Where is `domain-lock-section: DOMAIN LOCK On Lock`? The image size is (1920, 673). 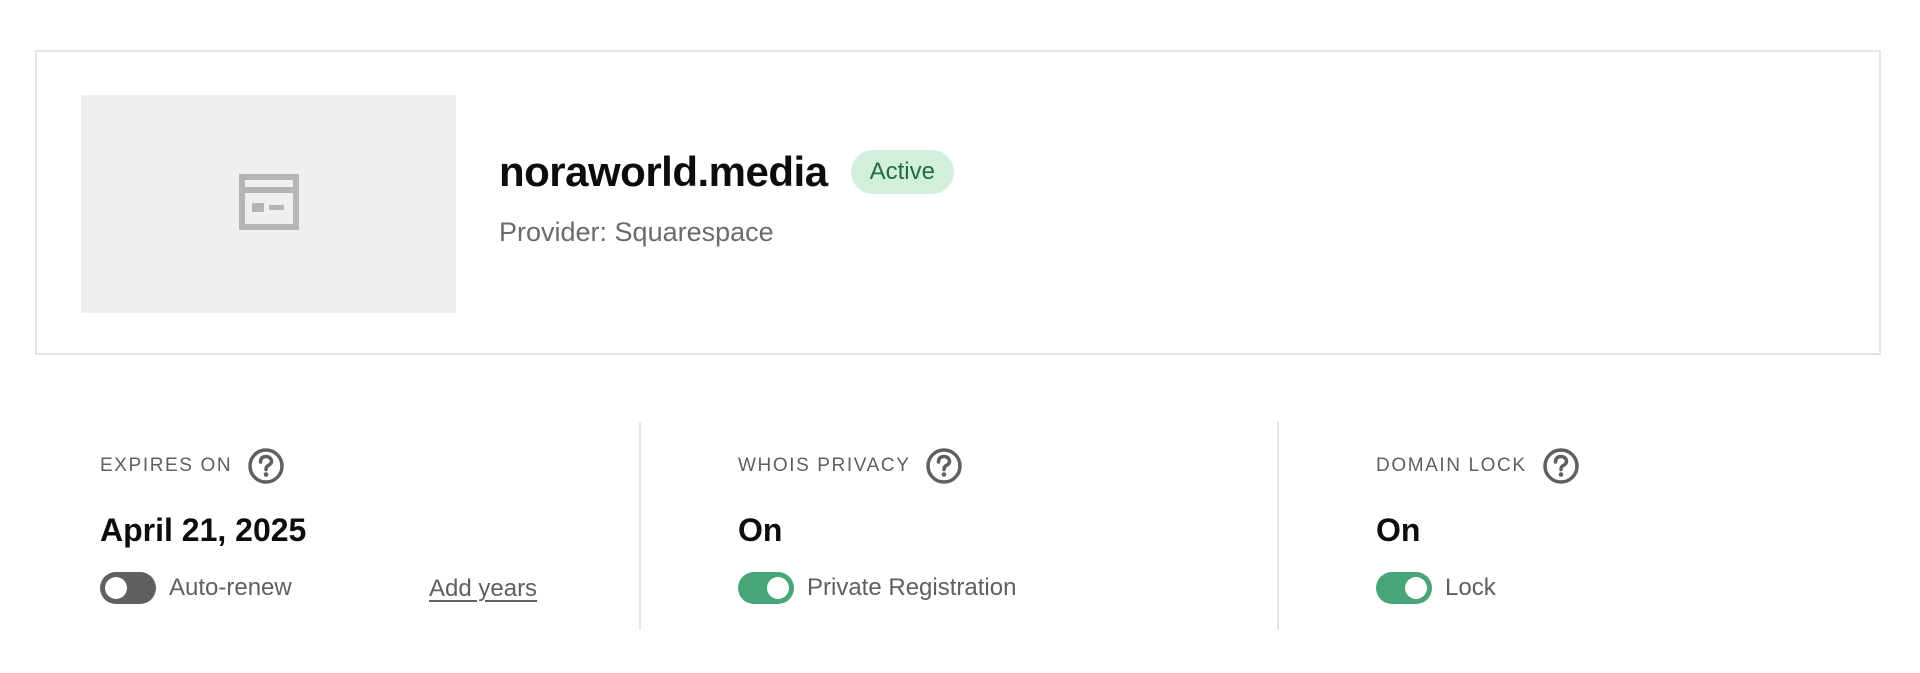 domain-lock-section: DOMAIN LOCK On Lock is located at coordinates (1596, 526).